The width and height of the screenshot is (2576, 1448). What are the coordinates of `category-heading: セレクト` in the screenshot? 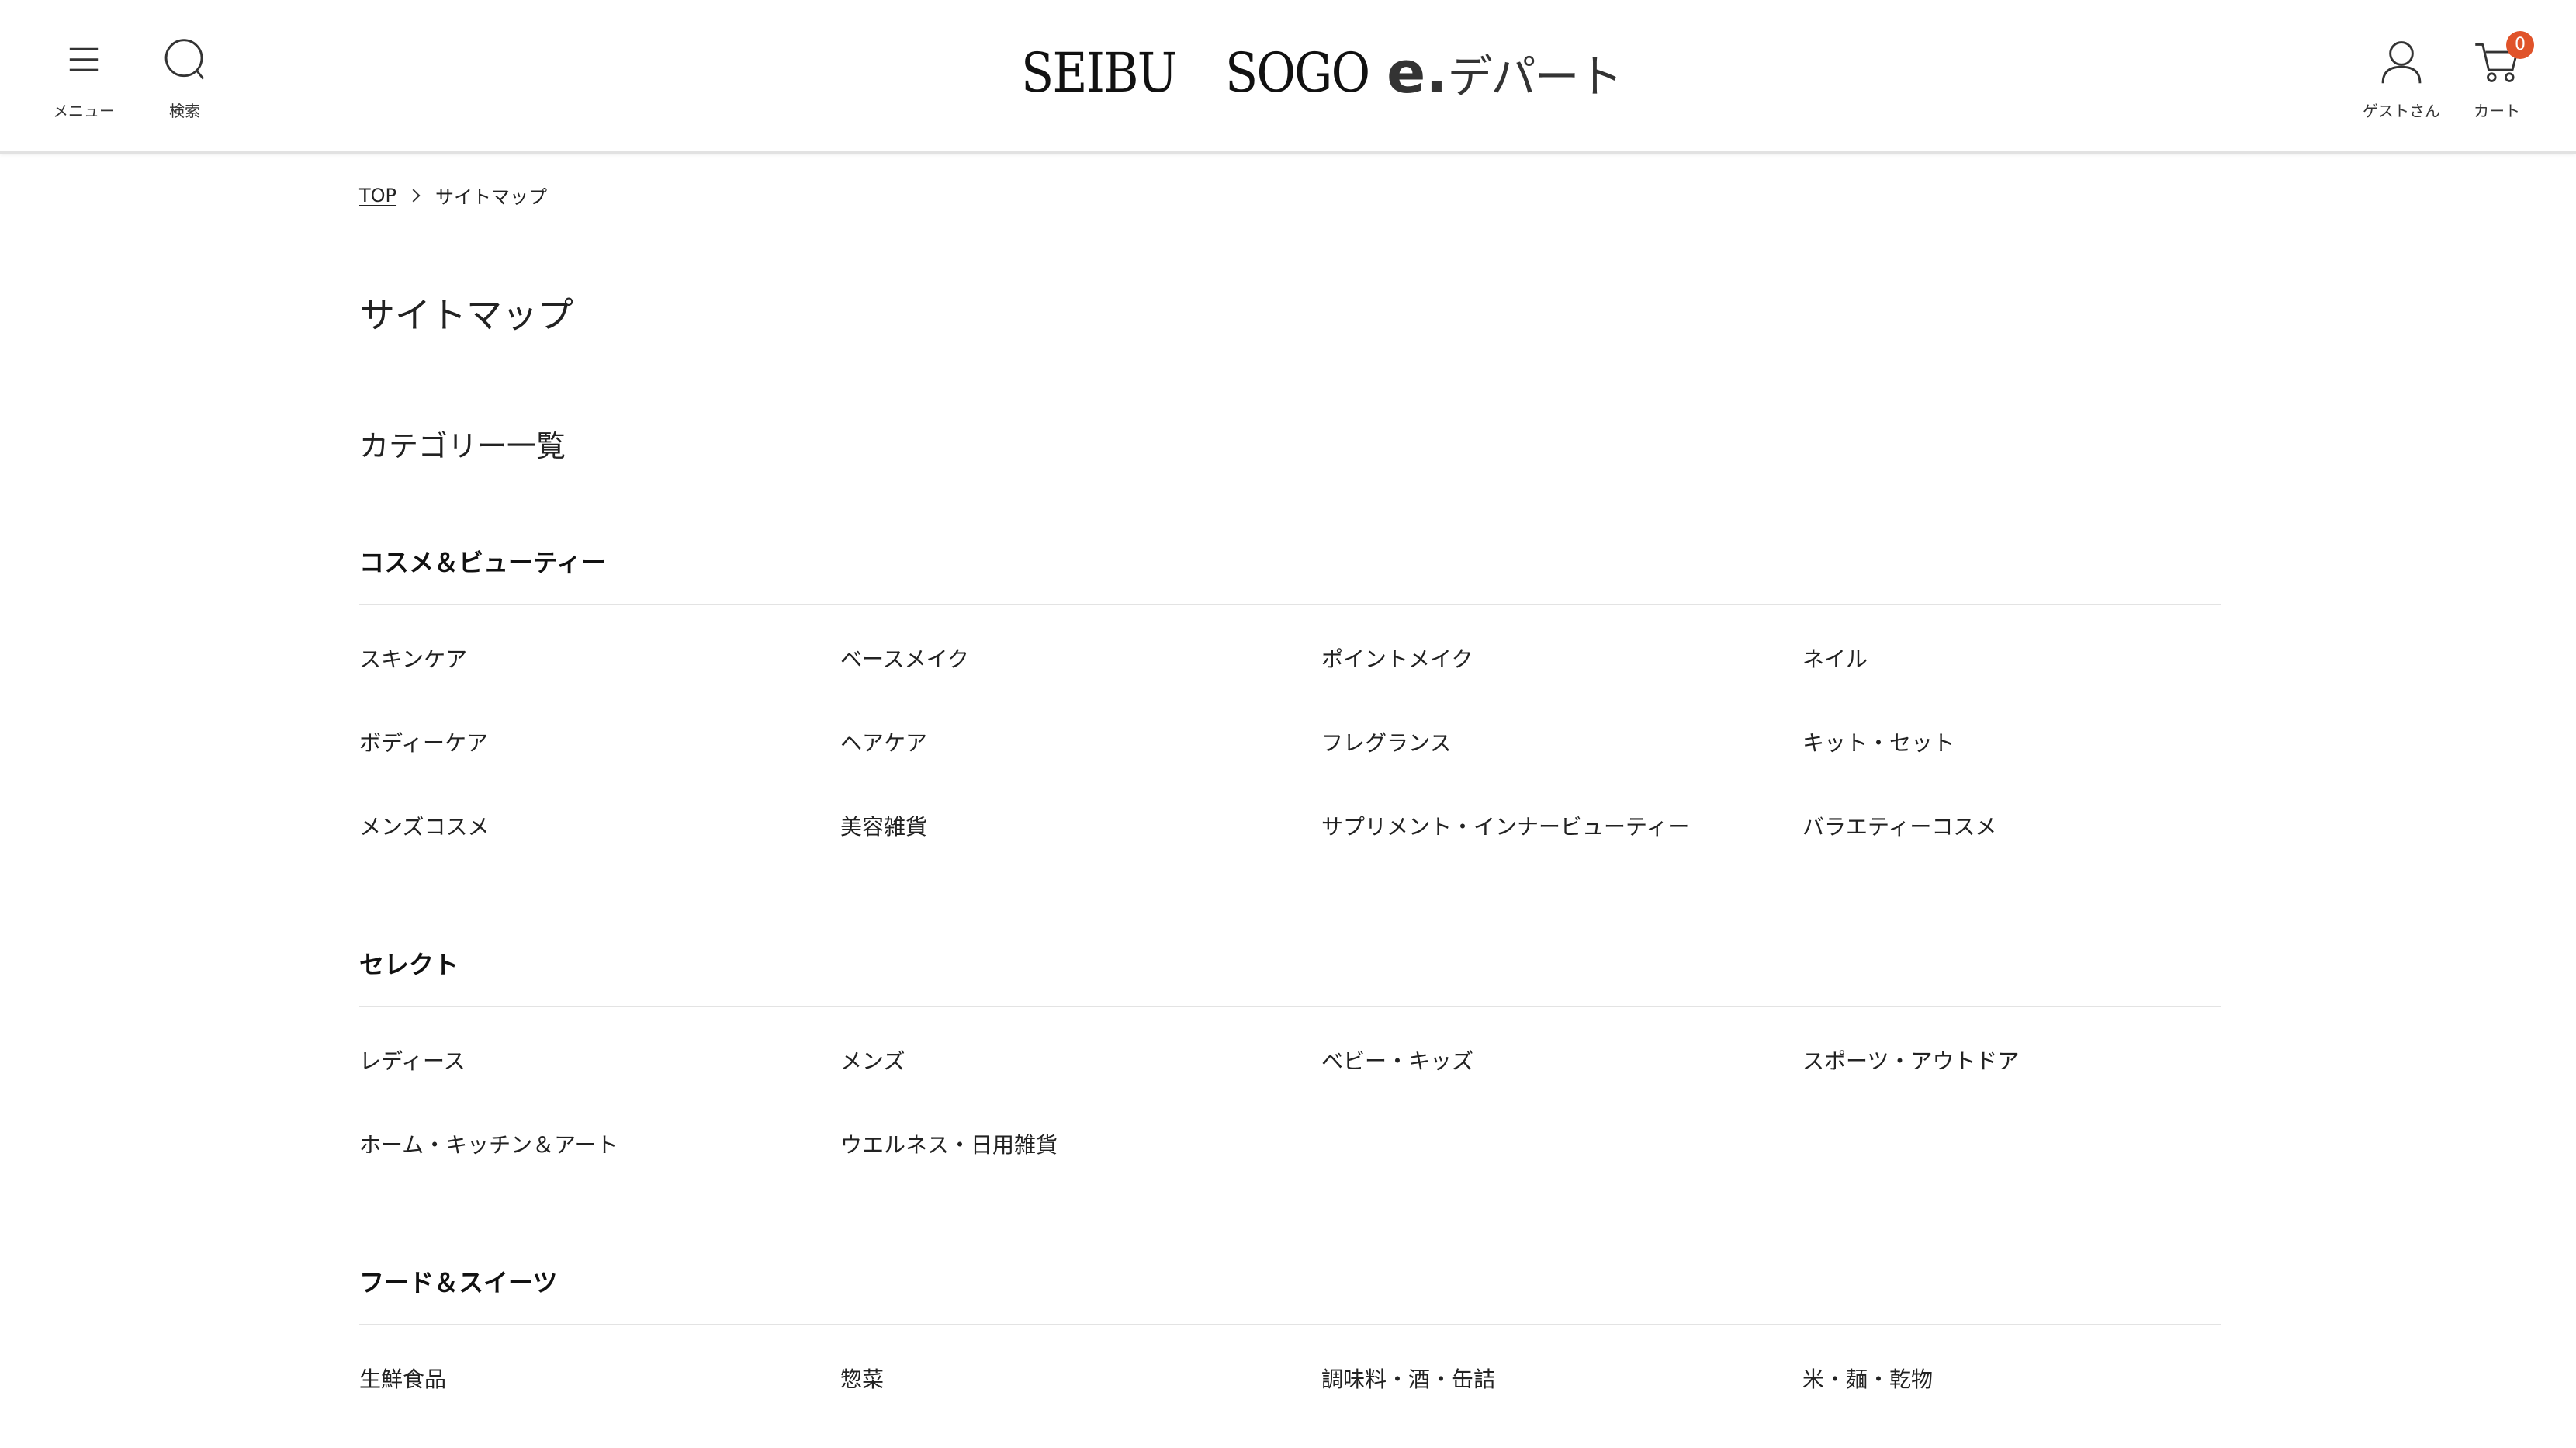 It's located at (1290, 976).